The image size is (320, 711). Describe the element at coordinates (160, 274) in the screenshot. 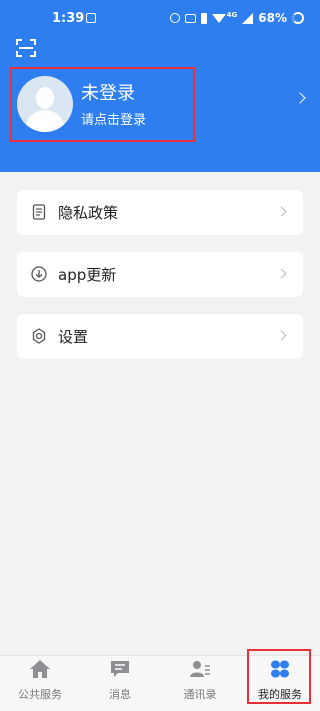

I see `menu-item-app-update: app更新` at that location.